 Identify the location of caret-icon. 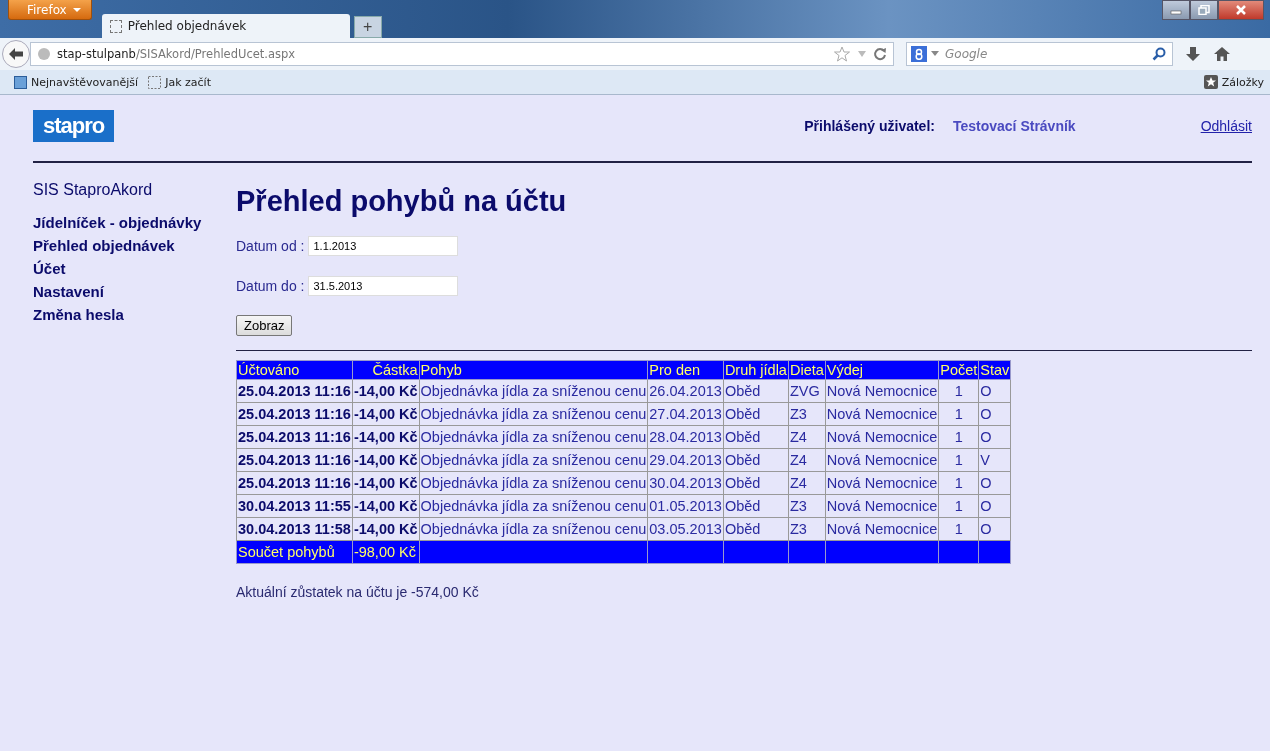
(76, 9).